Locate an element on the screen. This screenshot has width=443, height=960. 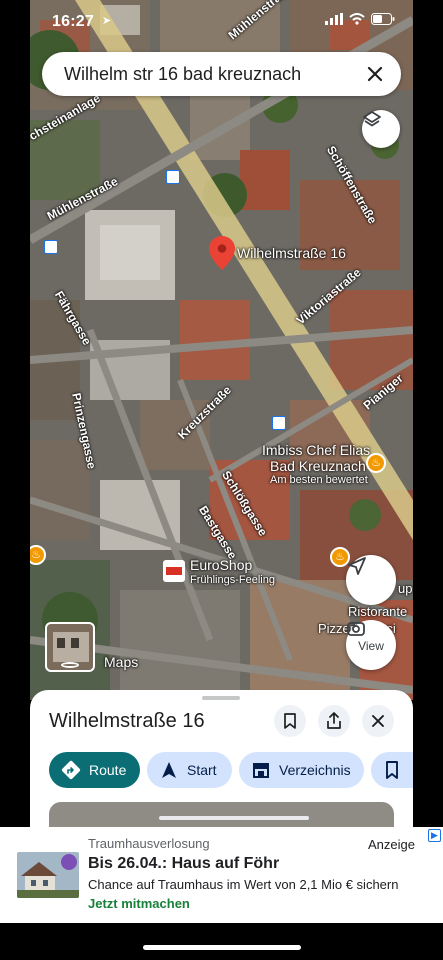
ad-source: Traumhausverlosung is located at coordinates (149, 843).